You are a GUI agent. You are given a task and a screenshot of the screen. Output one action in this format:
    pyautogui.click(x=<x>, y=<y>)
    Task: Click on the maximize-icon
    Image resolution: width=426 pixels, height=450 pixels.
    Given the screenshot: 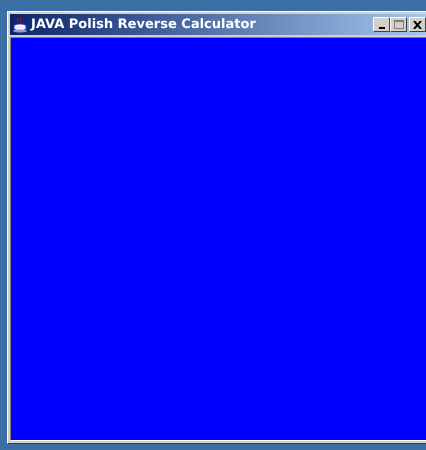 What is the action you would take?
    pyautogui.click(x=399, y=24)
    